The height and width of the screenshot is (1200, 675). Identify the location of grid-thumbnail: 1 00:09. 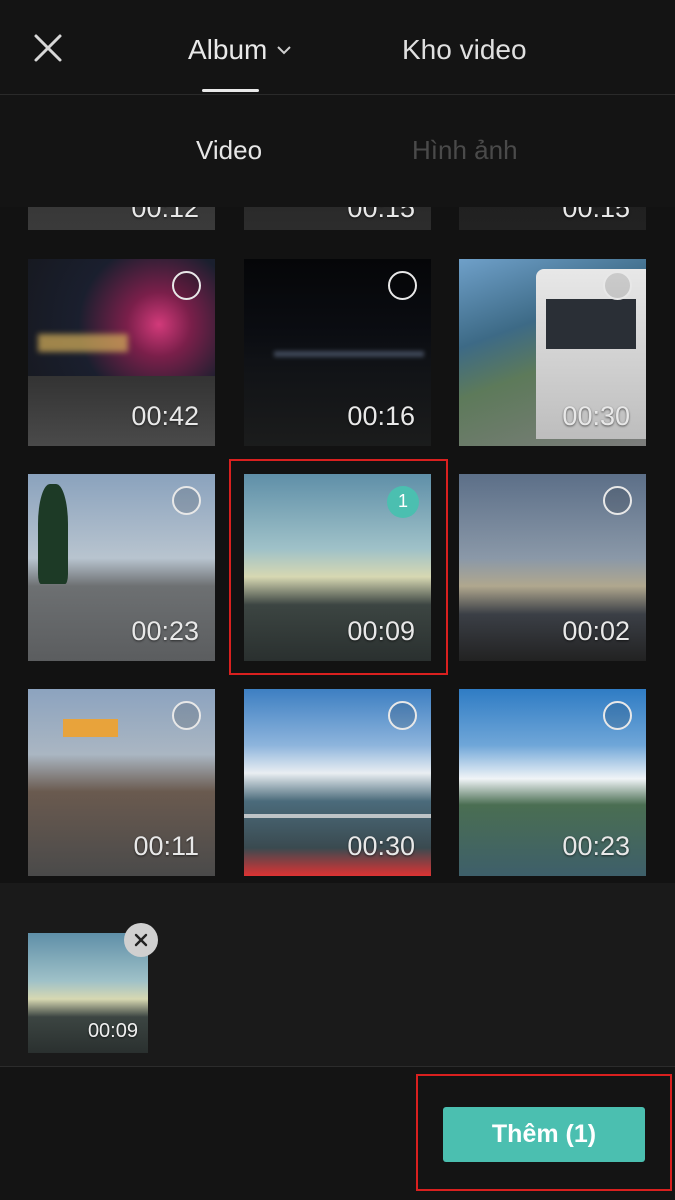
(337, 567).